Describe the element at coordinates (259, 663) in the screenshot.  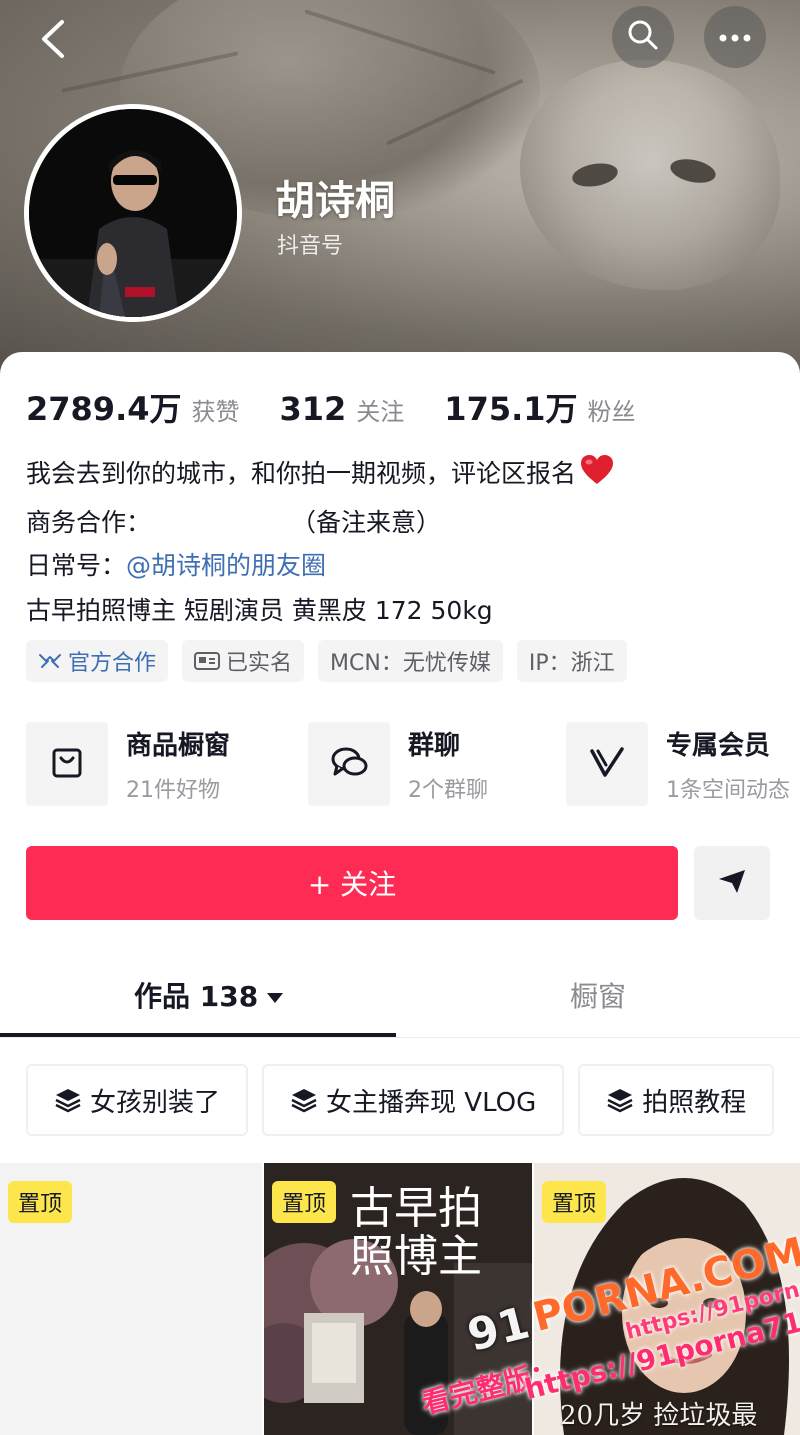
I see `tag-label: 已实名` at that location.